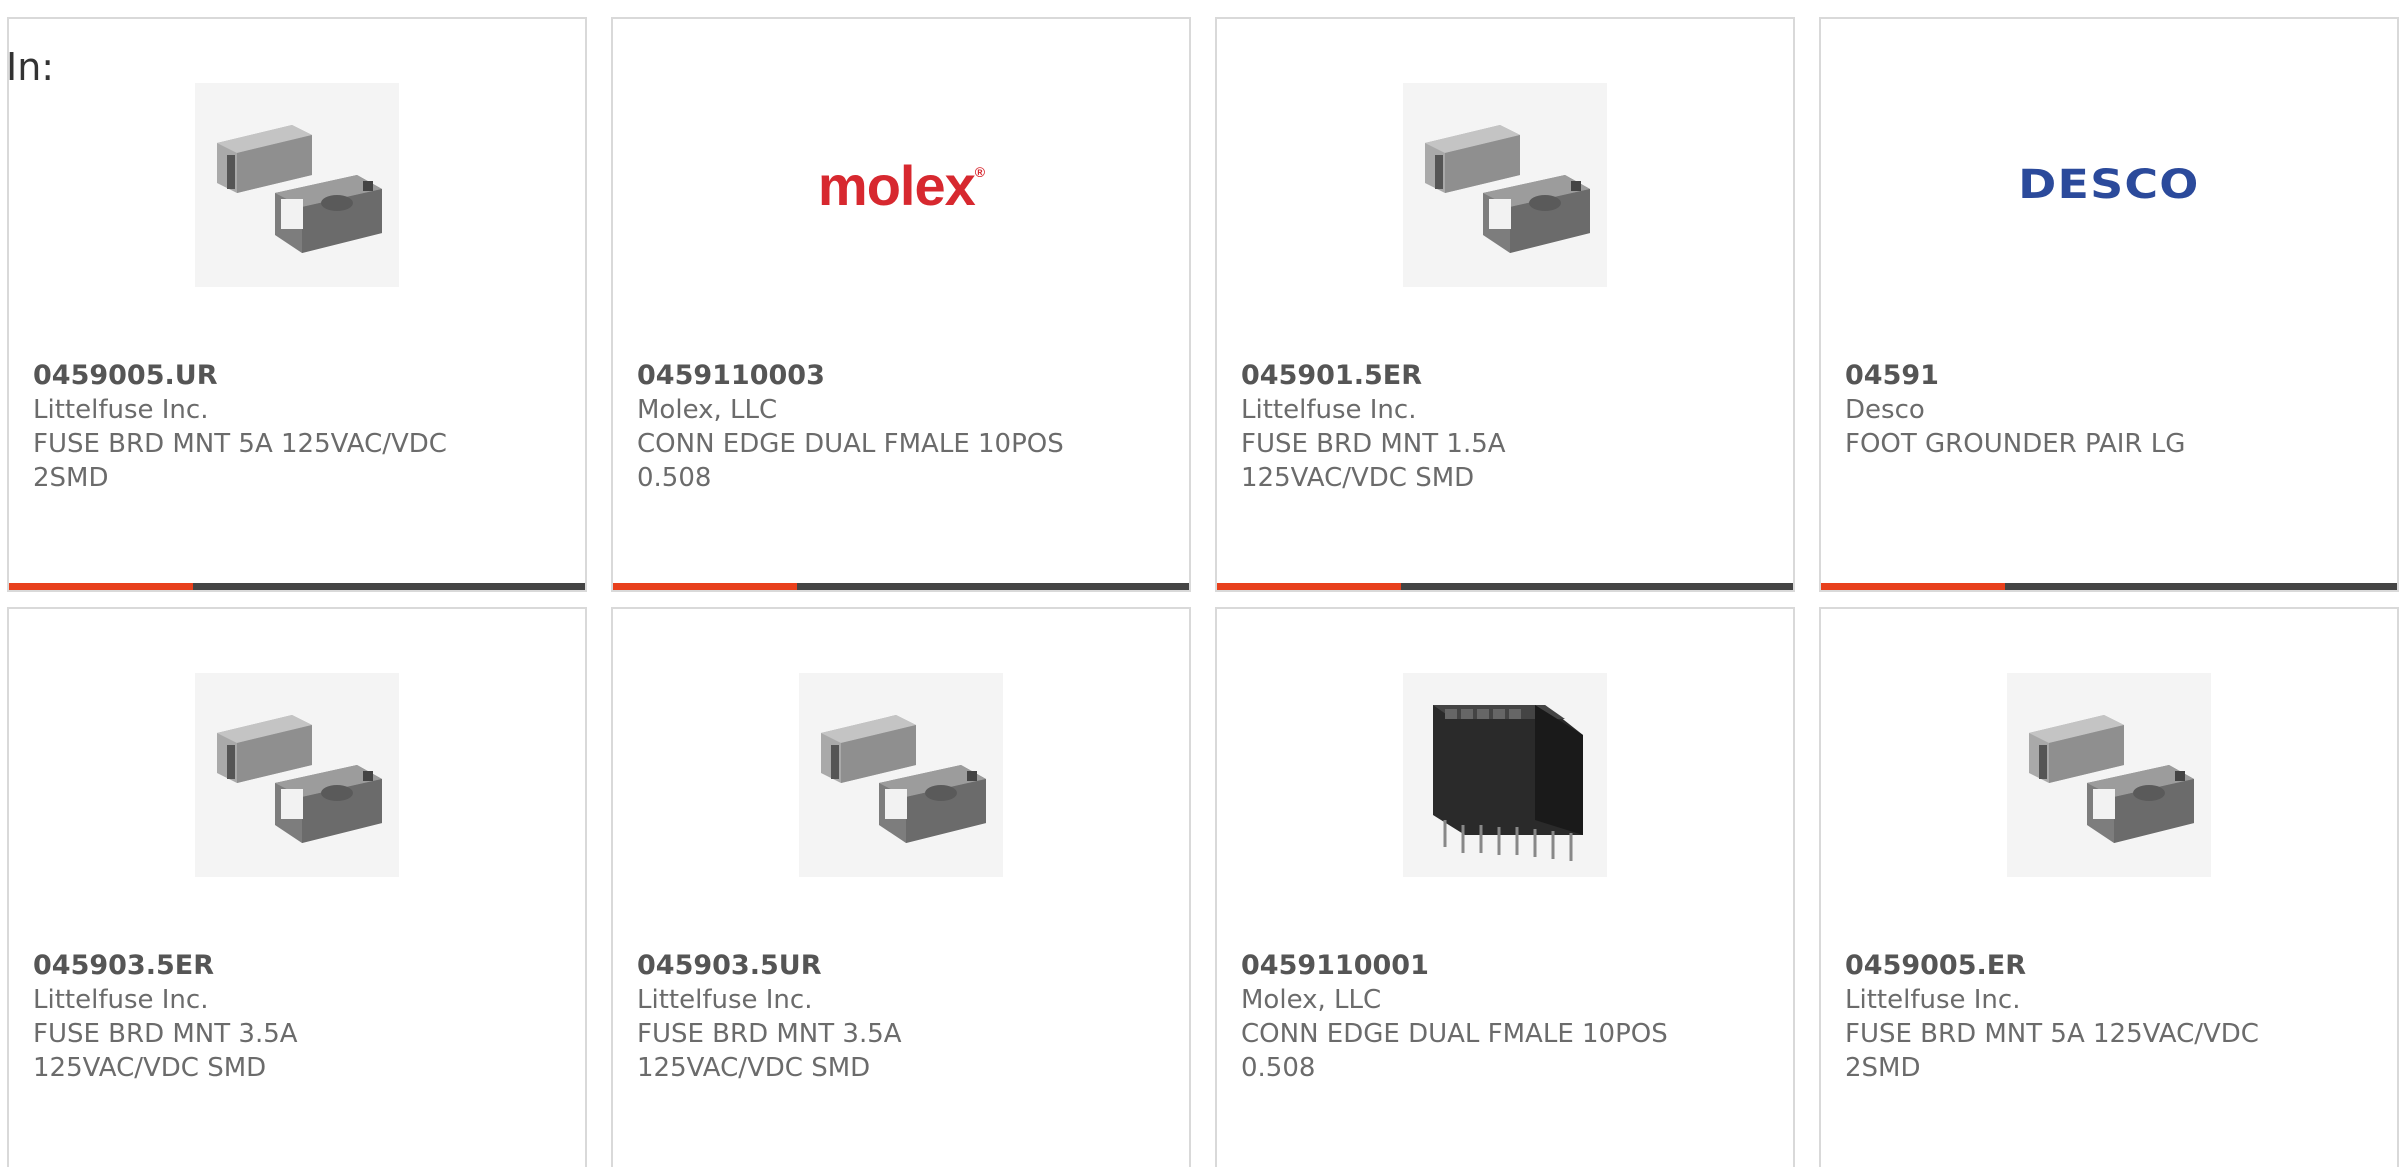  I want to click on desco-logo-text: DESCO, so click(2109, 185).